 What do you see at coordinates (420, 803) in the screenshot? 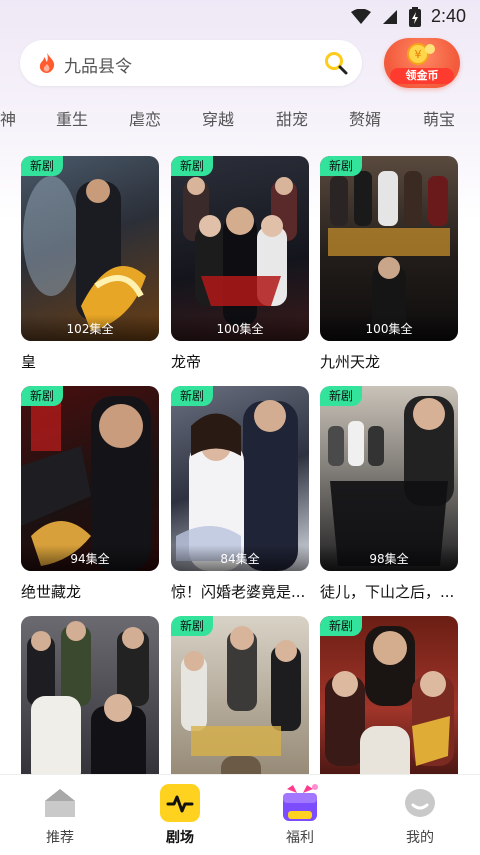
I see `profile-icon` at bounding box center [420, 803].